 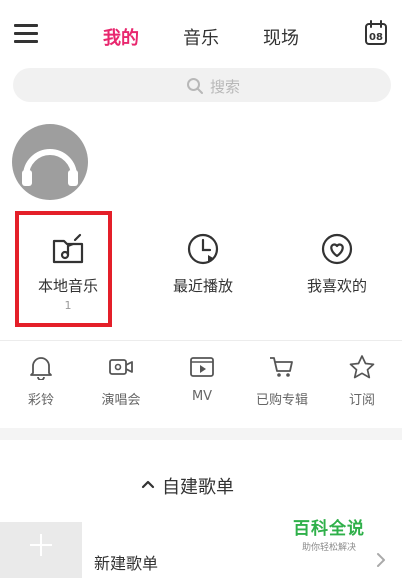 I want to click on recent-play-label: 最近播放, so click(x=202, y=286).